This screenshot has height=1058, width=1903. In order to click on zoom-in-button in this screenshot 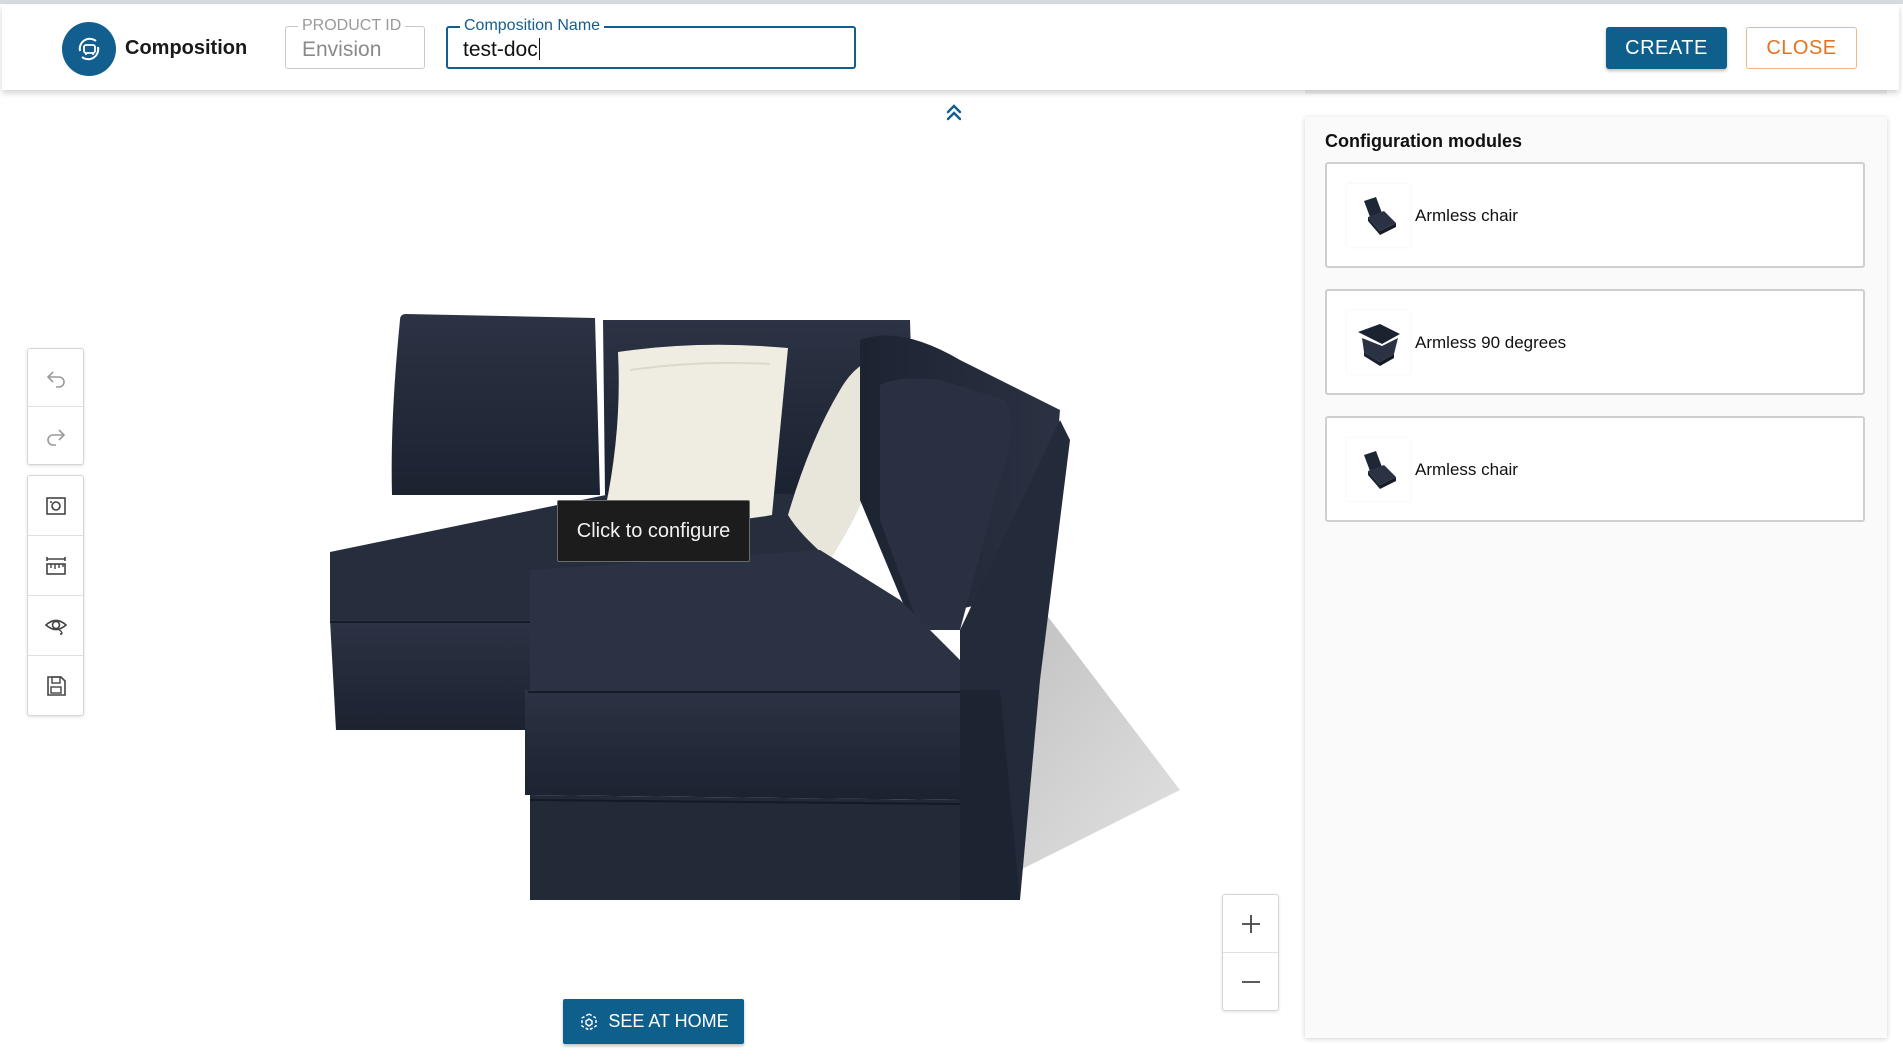, I will do `click(1250, 924)`.